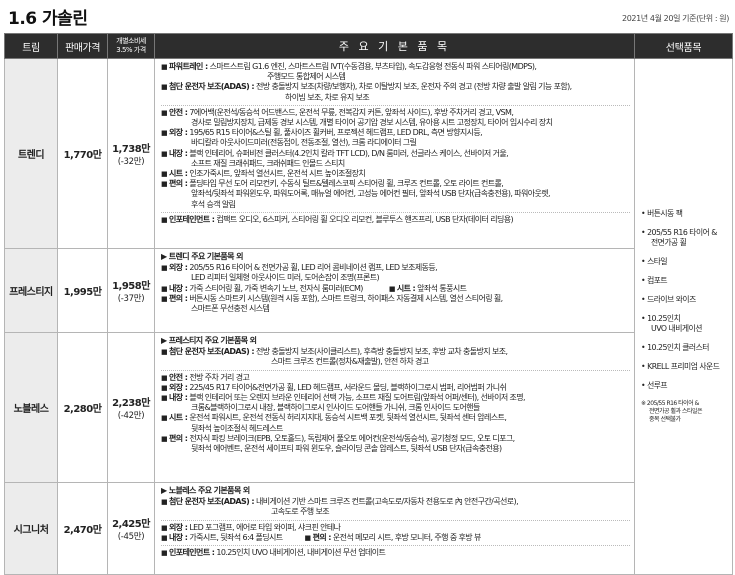 The image size is (735, 575). I want to click on feature-line: ■ 외장 : LED 포그램프, 에어로 타입 와이퍼, 샤크핀 안테나, so click(395, 528).